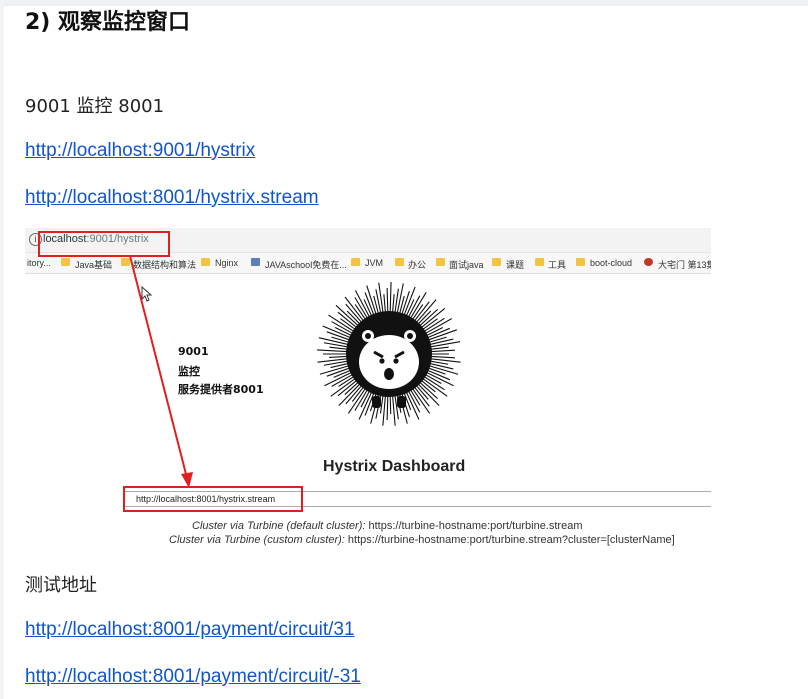 Image resolution: width=808 pixels, height=699 pixels. I want to click on section-heading: 2) 观察监控窗口, so click(108, 22).